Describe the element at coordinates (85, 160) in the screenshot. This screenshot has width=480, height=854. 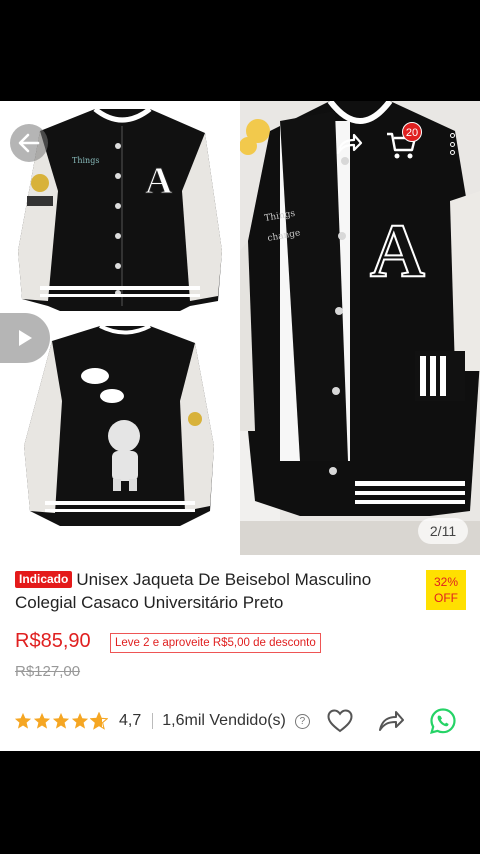
I see `svg-text: Things` at that location.